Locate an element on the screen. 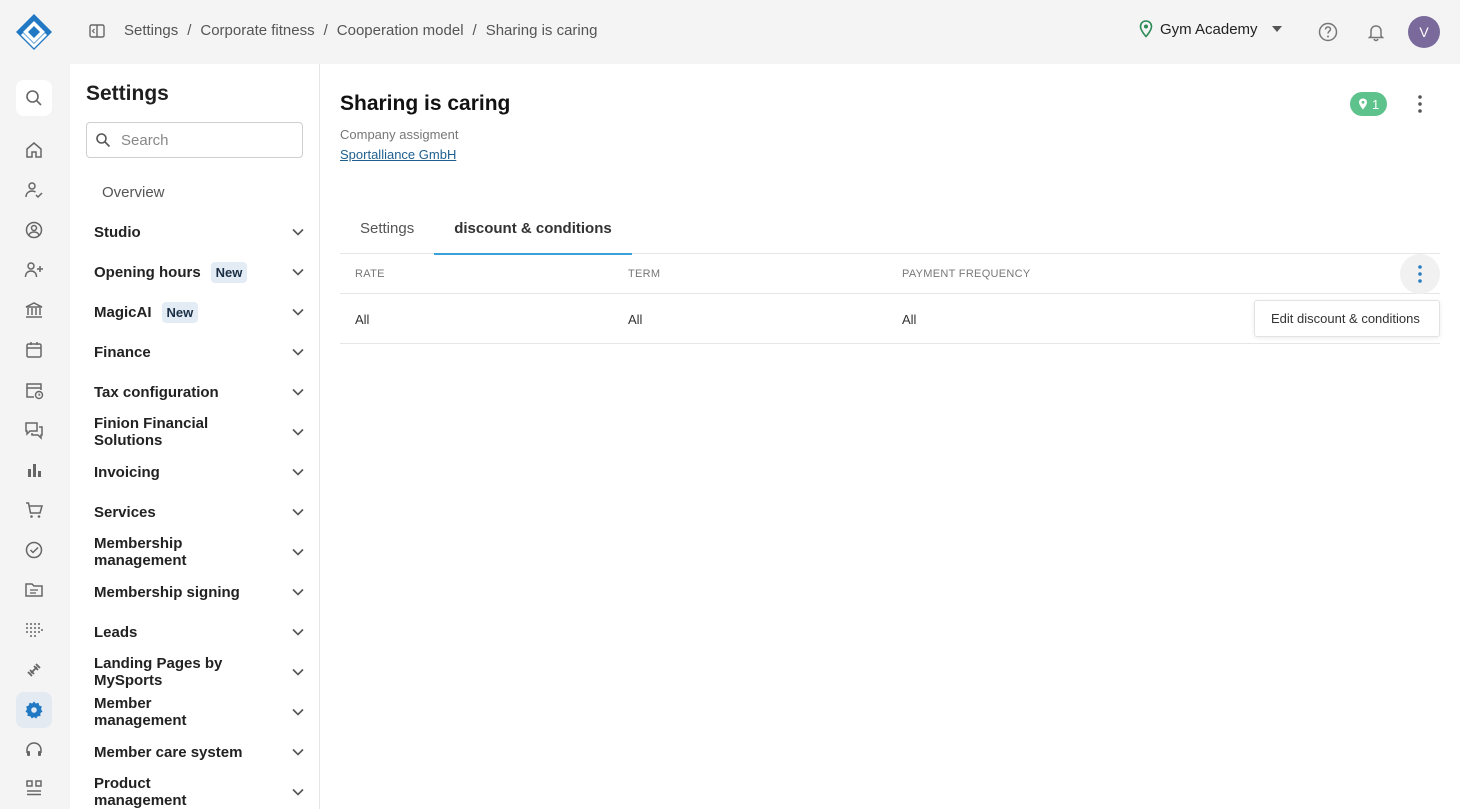 The height and width of the screenshot is (809, 1460). settings-menu-item: Product management is located at coordinates (199, 790).